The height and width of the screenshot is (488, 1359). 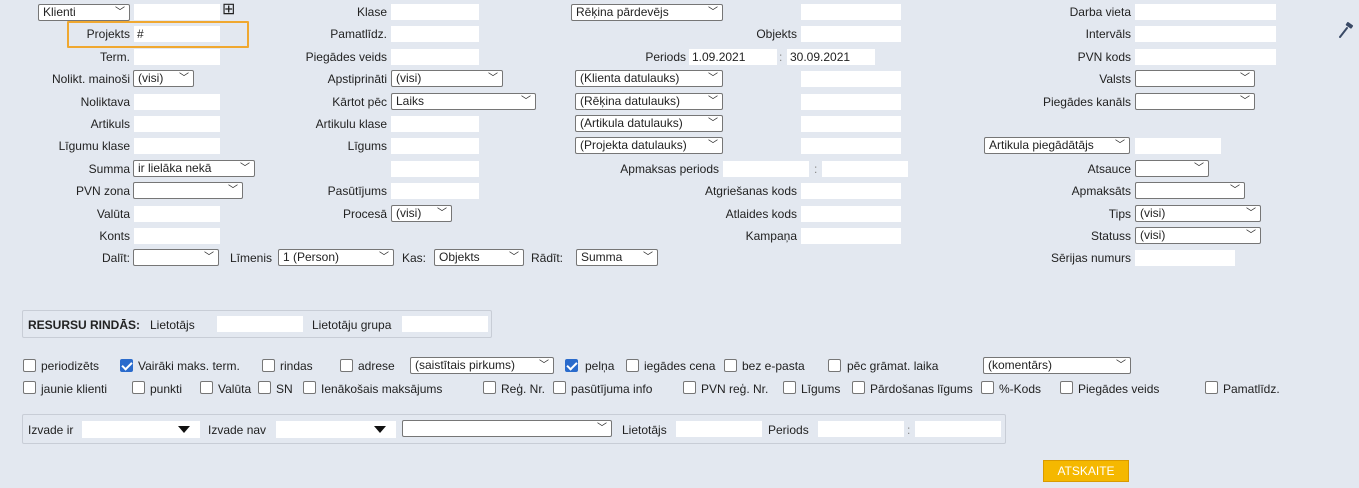 What do you see at coordinates (750, 191) in the screenshot?
I see `atgriesanas-kods-label: Atgriešanas kods` at bounding box center [750, 191].